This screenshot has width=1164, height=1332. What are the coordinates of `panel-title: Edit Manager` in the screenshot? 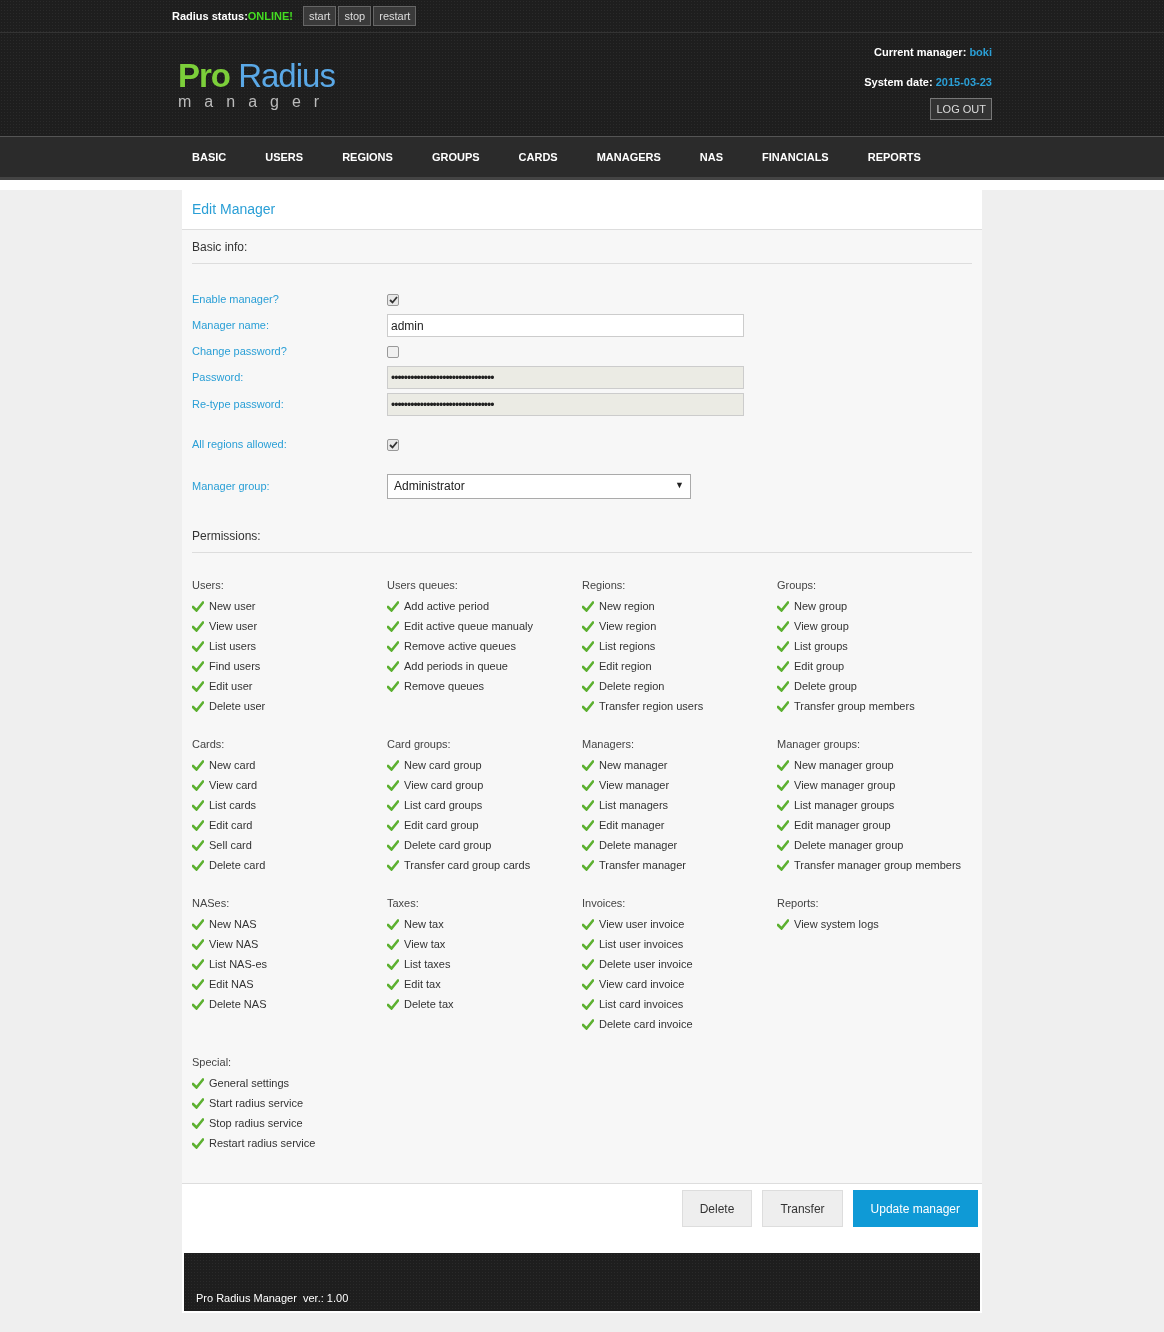 It's located at (234, 209).